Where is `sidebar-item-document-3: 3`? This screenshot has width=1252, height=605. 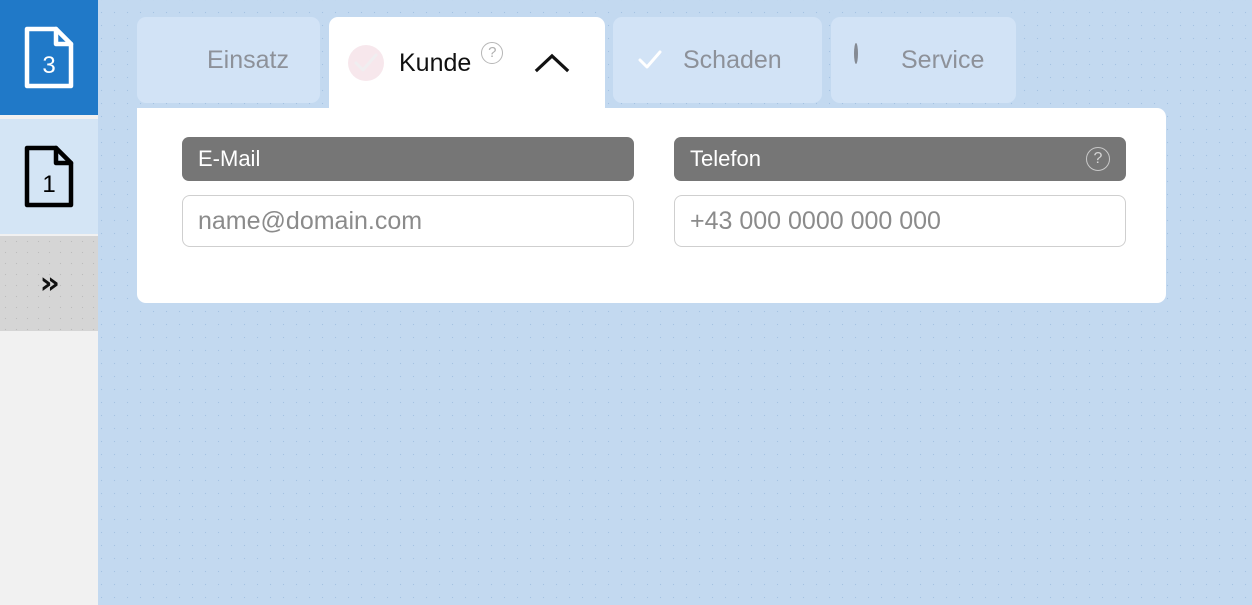
sidebar-item-document-3: 3 is located at coordinates (49, 57).